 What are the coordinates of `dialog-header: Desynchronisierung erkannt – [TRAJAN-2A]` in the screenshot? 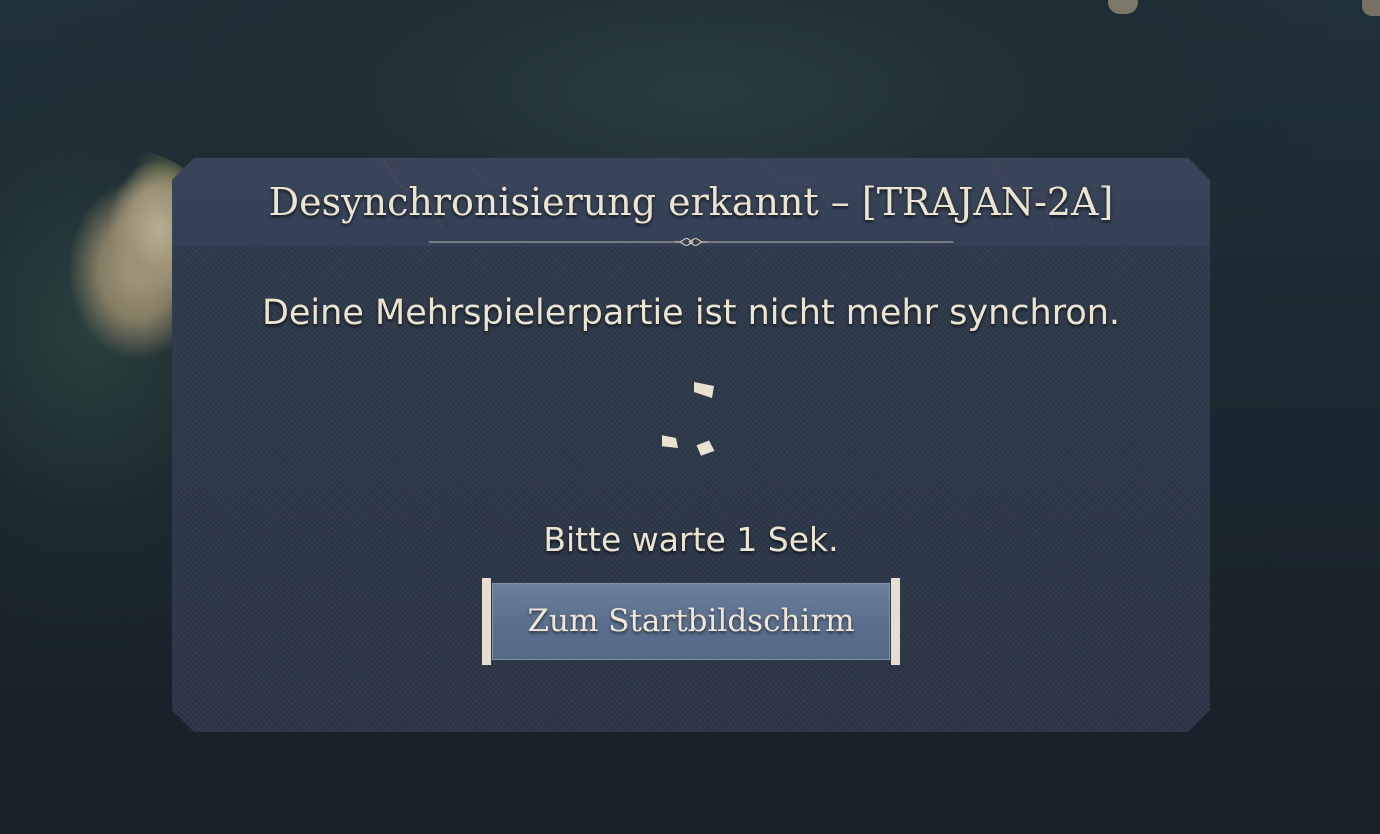 It's located at (691, 202).